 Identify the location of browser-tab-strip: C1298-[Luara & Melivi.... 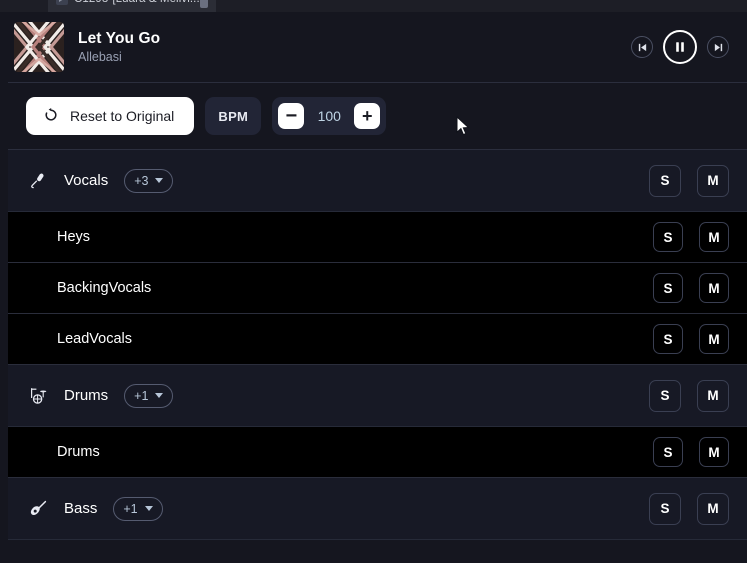
(373, 6).